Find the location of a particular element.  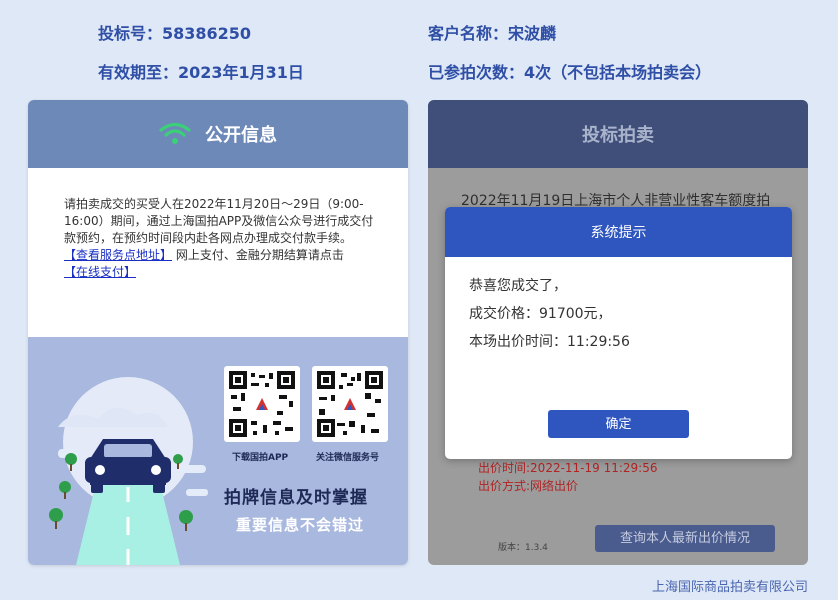

app-qr-code is located at coordinates (262, 404).